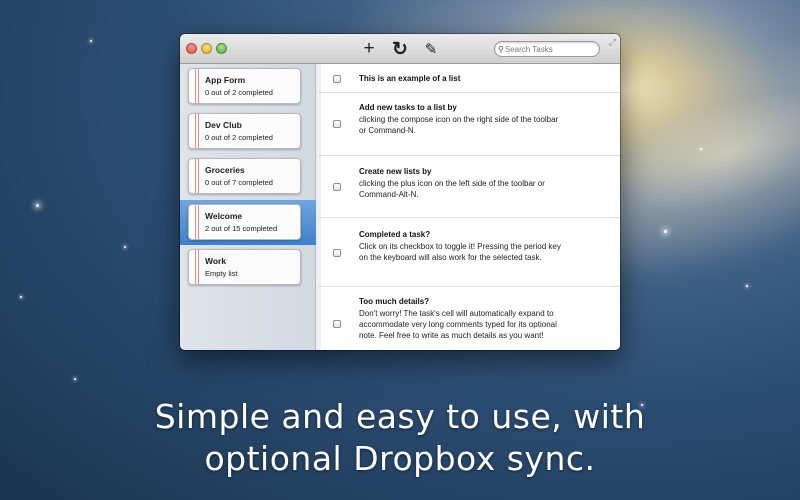 This screenshot has width=800, height=500. I want to click on task-title: Too much details?, so click(394, 301).